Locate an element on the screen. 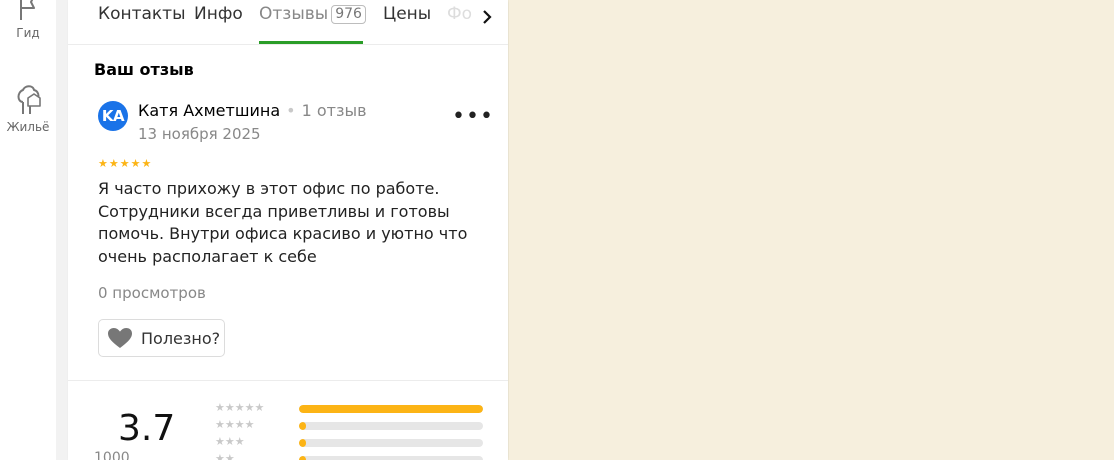 This screenshot has width=1114, height=460. tab-reviews-count: 976 is located at coordinates (348, 14).